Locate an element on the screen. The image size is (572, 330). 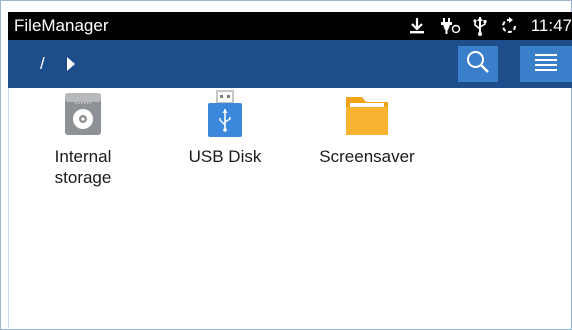
status-bar: FileManager 11:47 is located at coordinates (290, 26).